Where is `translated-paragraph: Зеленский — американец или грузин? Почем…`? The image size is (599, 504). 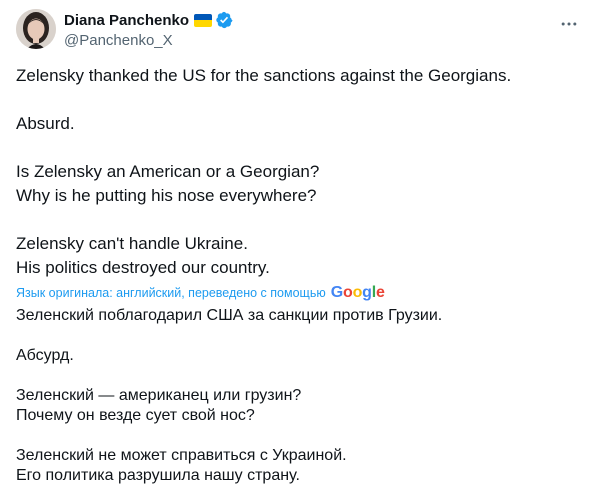 translated-paragraph: Зеленский — американец или грузин? Почем… is located at coordinates (299, 406).